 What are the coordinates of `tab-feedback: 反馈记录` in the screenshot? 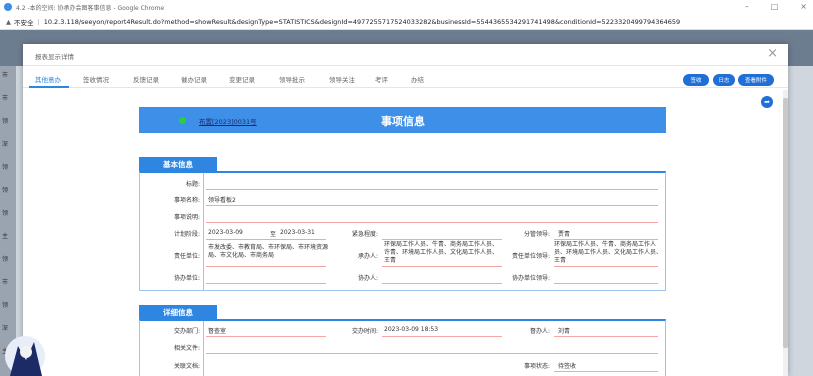 It's located at (146, 79).